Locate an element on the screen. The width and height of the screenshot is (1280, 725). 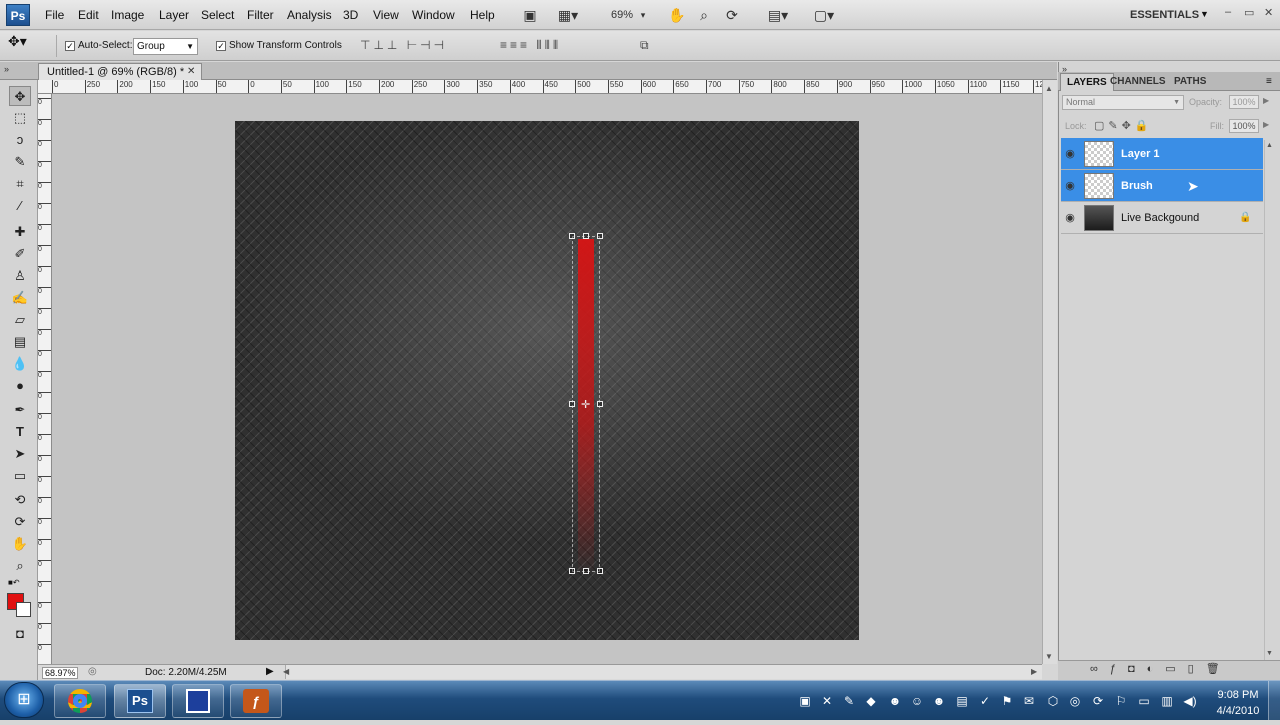
fill-arrow-icon: ▶ is located at coordinates (1266, 124).